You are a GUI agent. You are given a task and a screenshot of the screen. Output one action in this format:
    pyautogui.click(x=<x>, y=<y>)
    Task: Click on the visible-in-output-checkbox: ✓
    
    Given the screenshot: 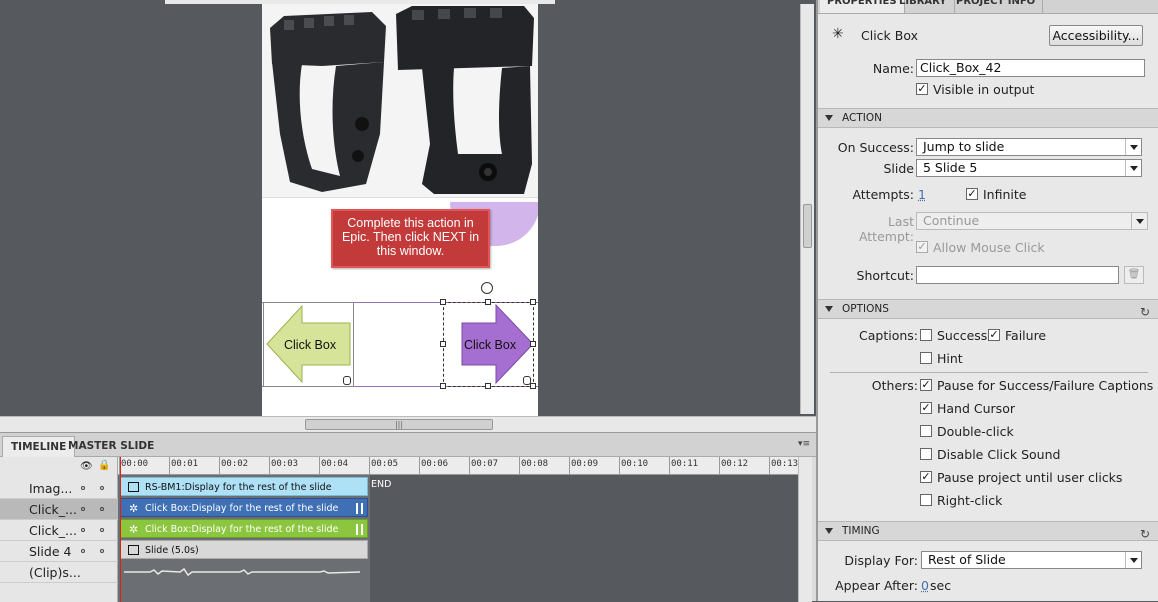 What is the action you would take?
    pyautogui.click(x=922, y=89)
    